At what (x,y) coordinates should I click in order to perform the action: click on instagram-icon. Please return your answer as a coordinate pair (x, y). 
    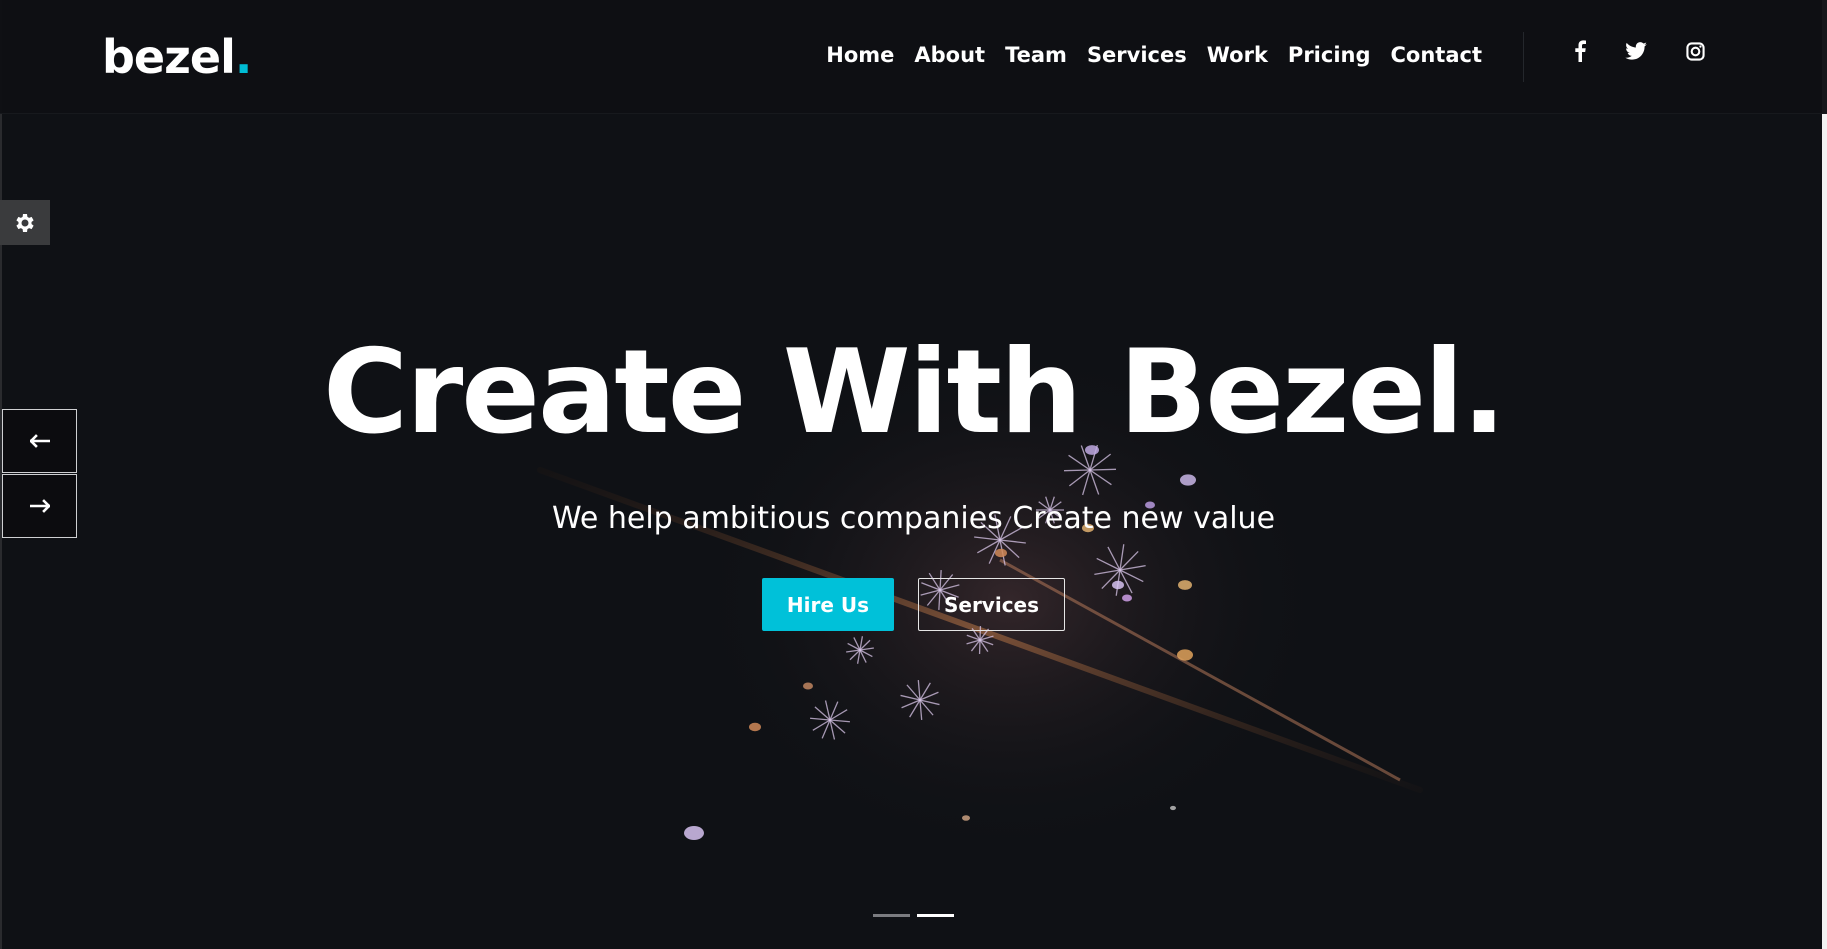
    Looking at the image, I should click on (1695, 51).